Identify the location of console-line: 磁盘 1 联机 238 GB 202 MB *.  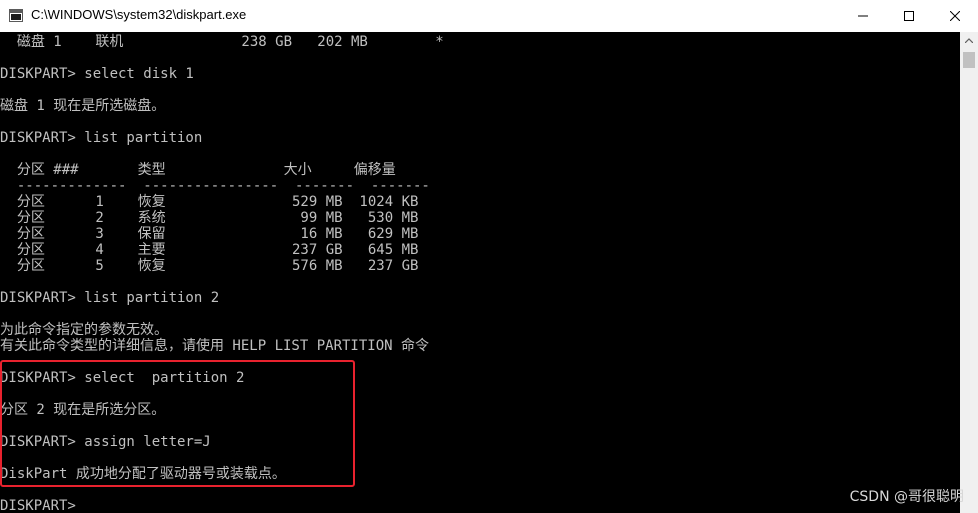
(222, 42).